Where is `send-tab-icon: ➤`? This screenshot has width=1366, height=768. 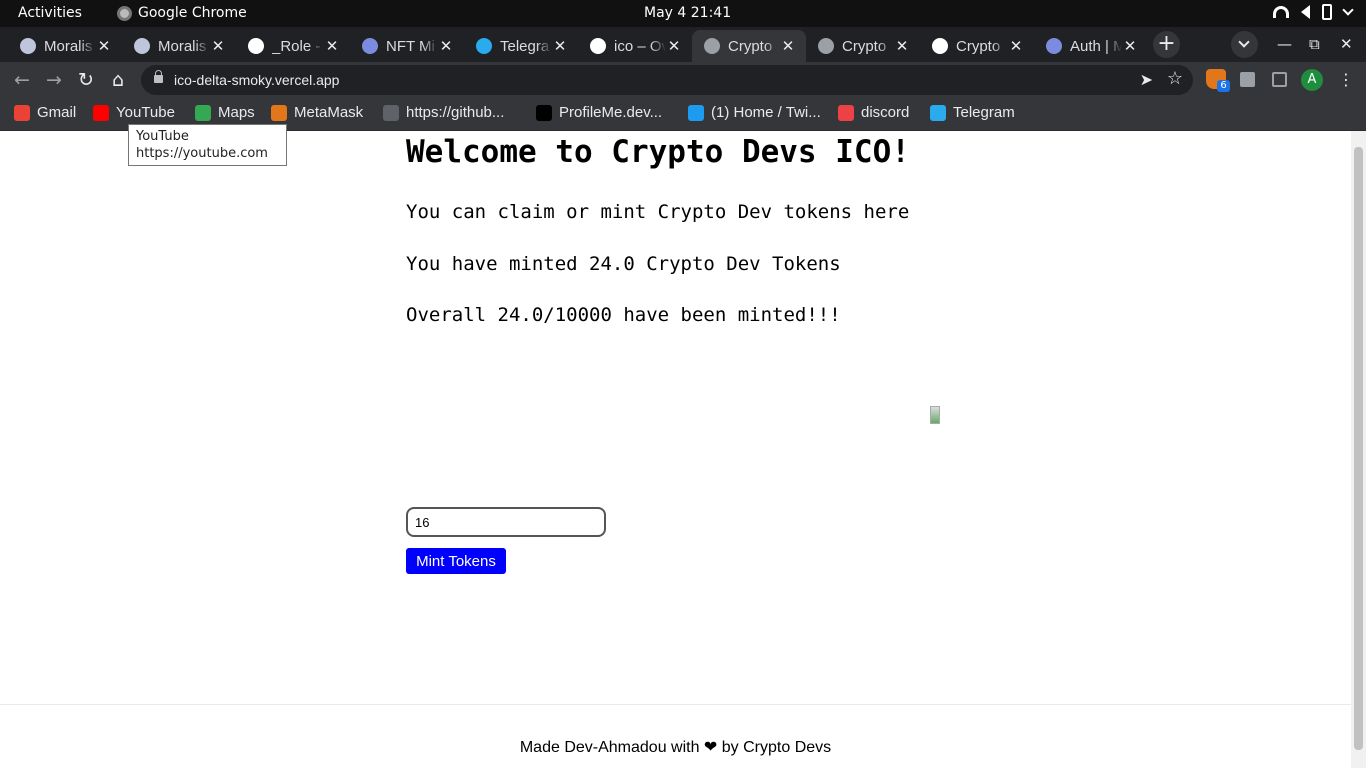 send-tab-icon: ➤ is located at coordinates (1146, 79).